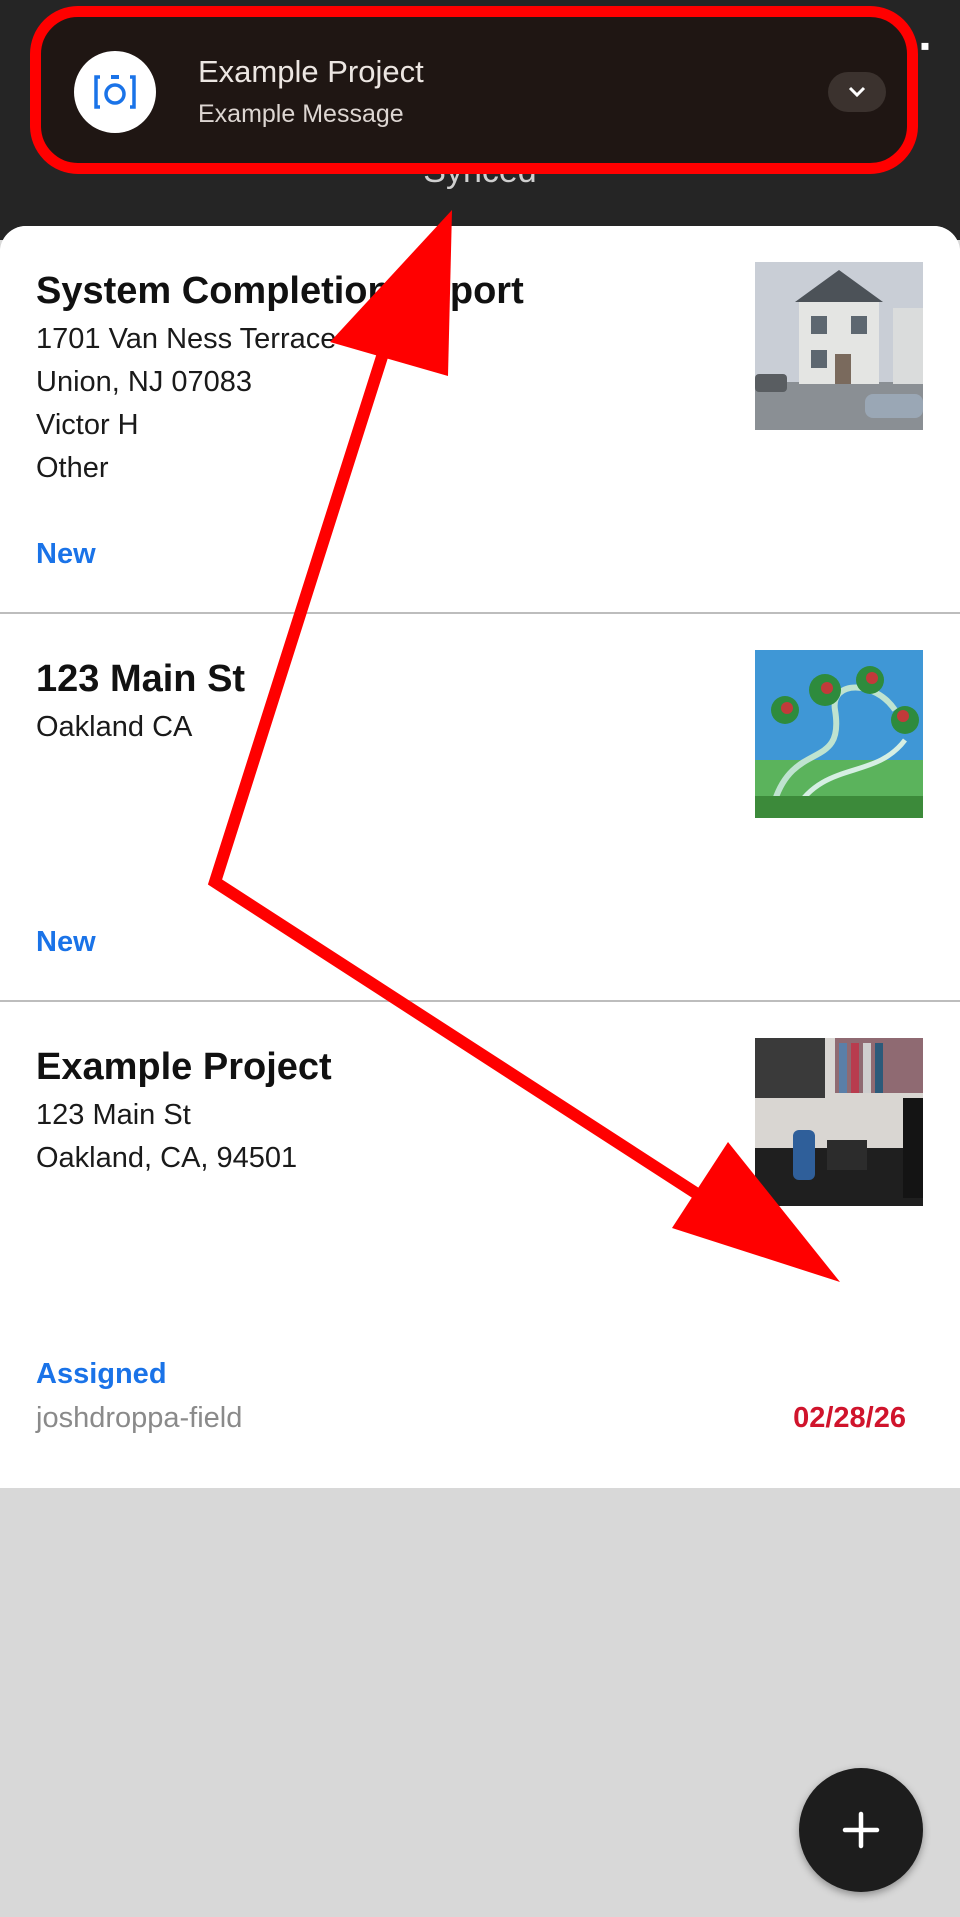 This screenshot has height=1917, width=960. I want to click on add-project-button, so click(861, 1830).